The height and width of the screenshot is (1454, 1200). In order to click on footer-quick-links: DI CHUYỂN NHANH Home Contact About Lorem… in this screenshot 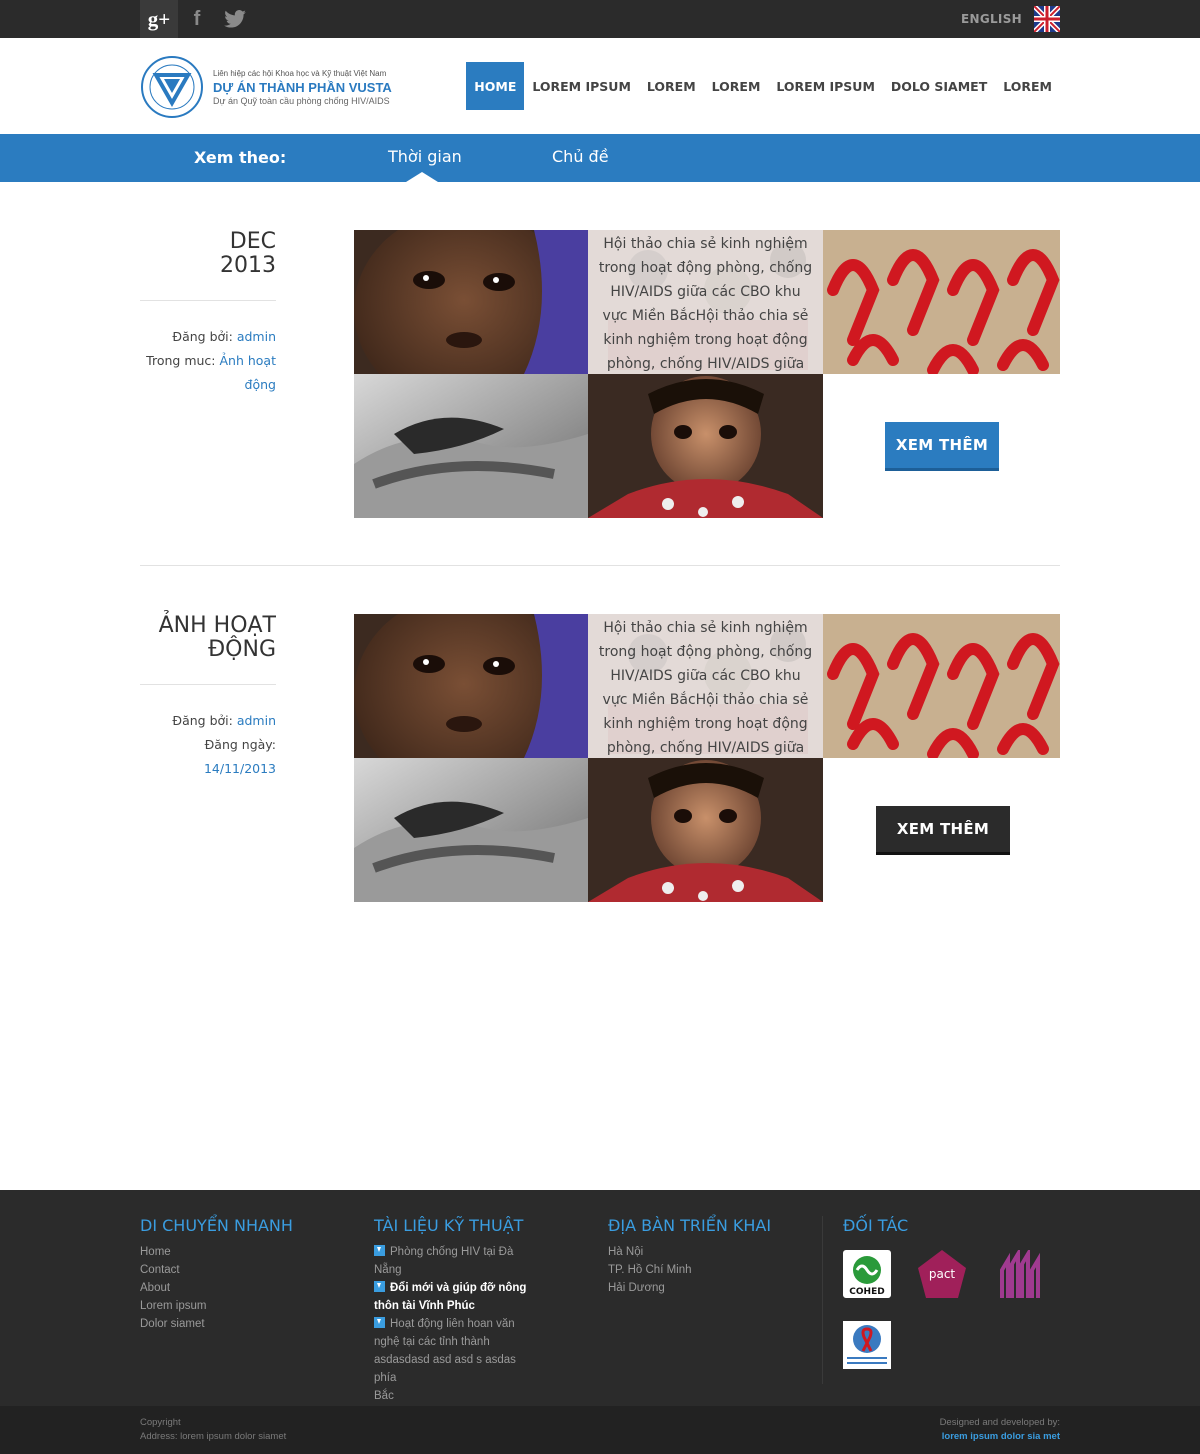, I will do `click(216, 1274)`.